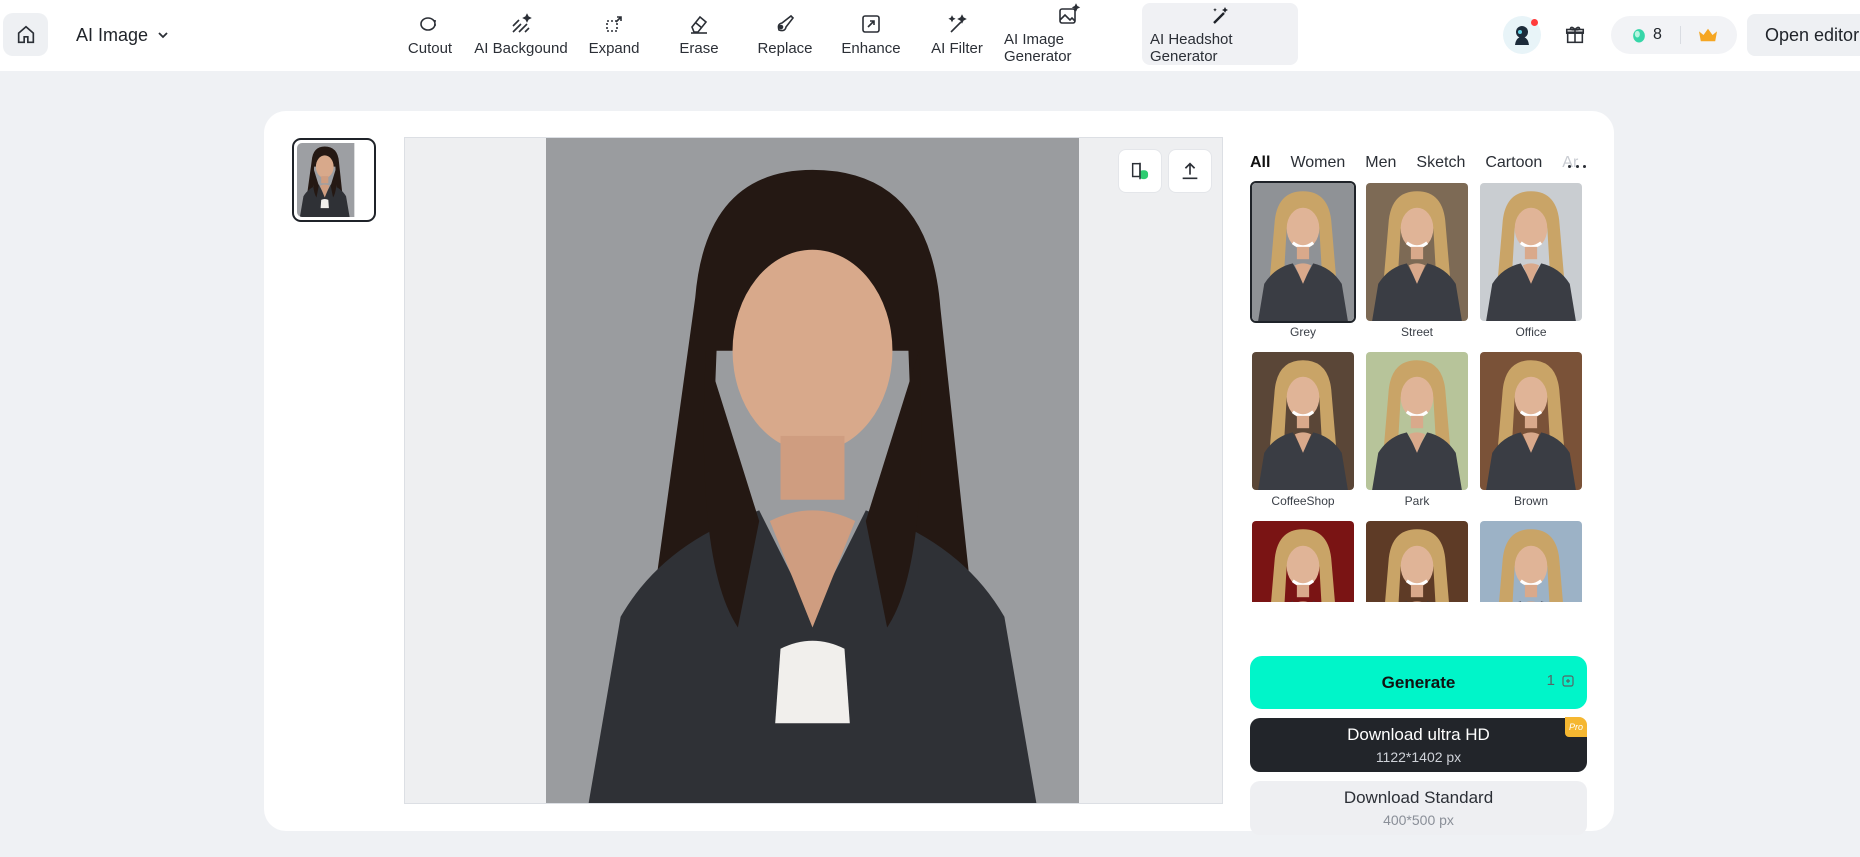  What do you see at coordinates (1803, 35) in the screenshot?
I see `open-editor-button: Open editor` at bounding box center [1803, 35].